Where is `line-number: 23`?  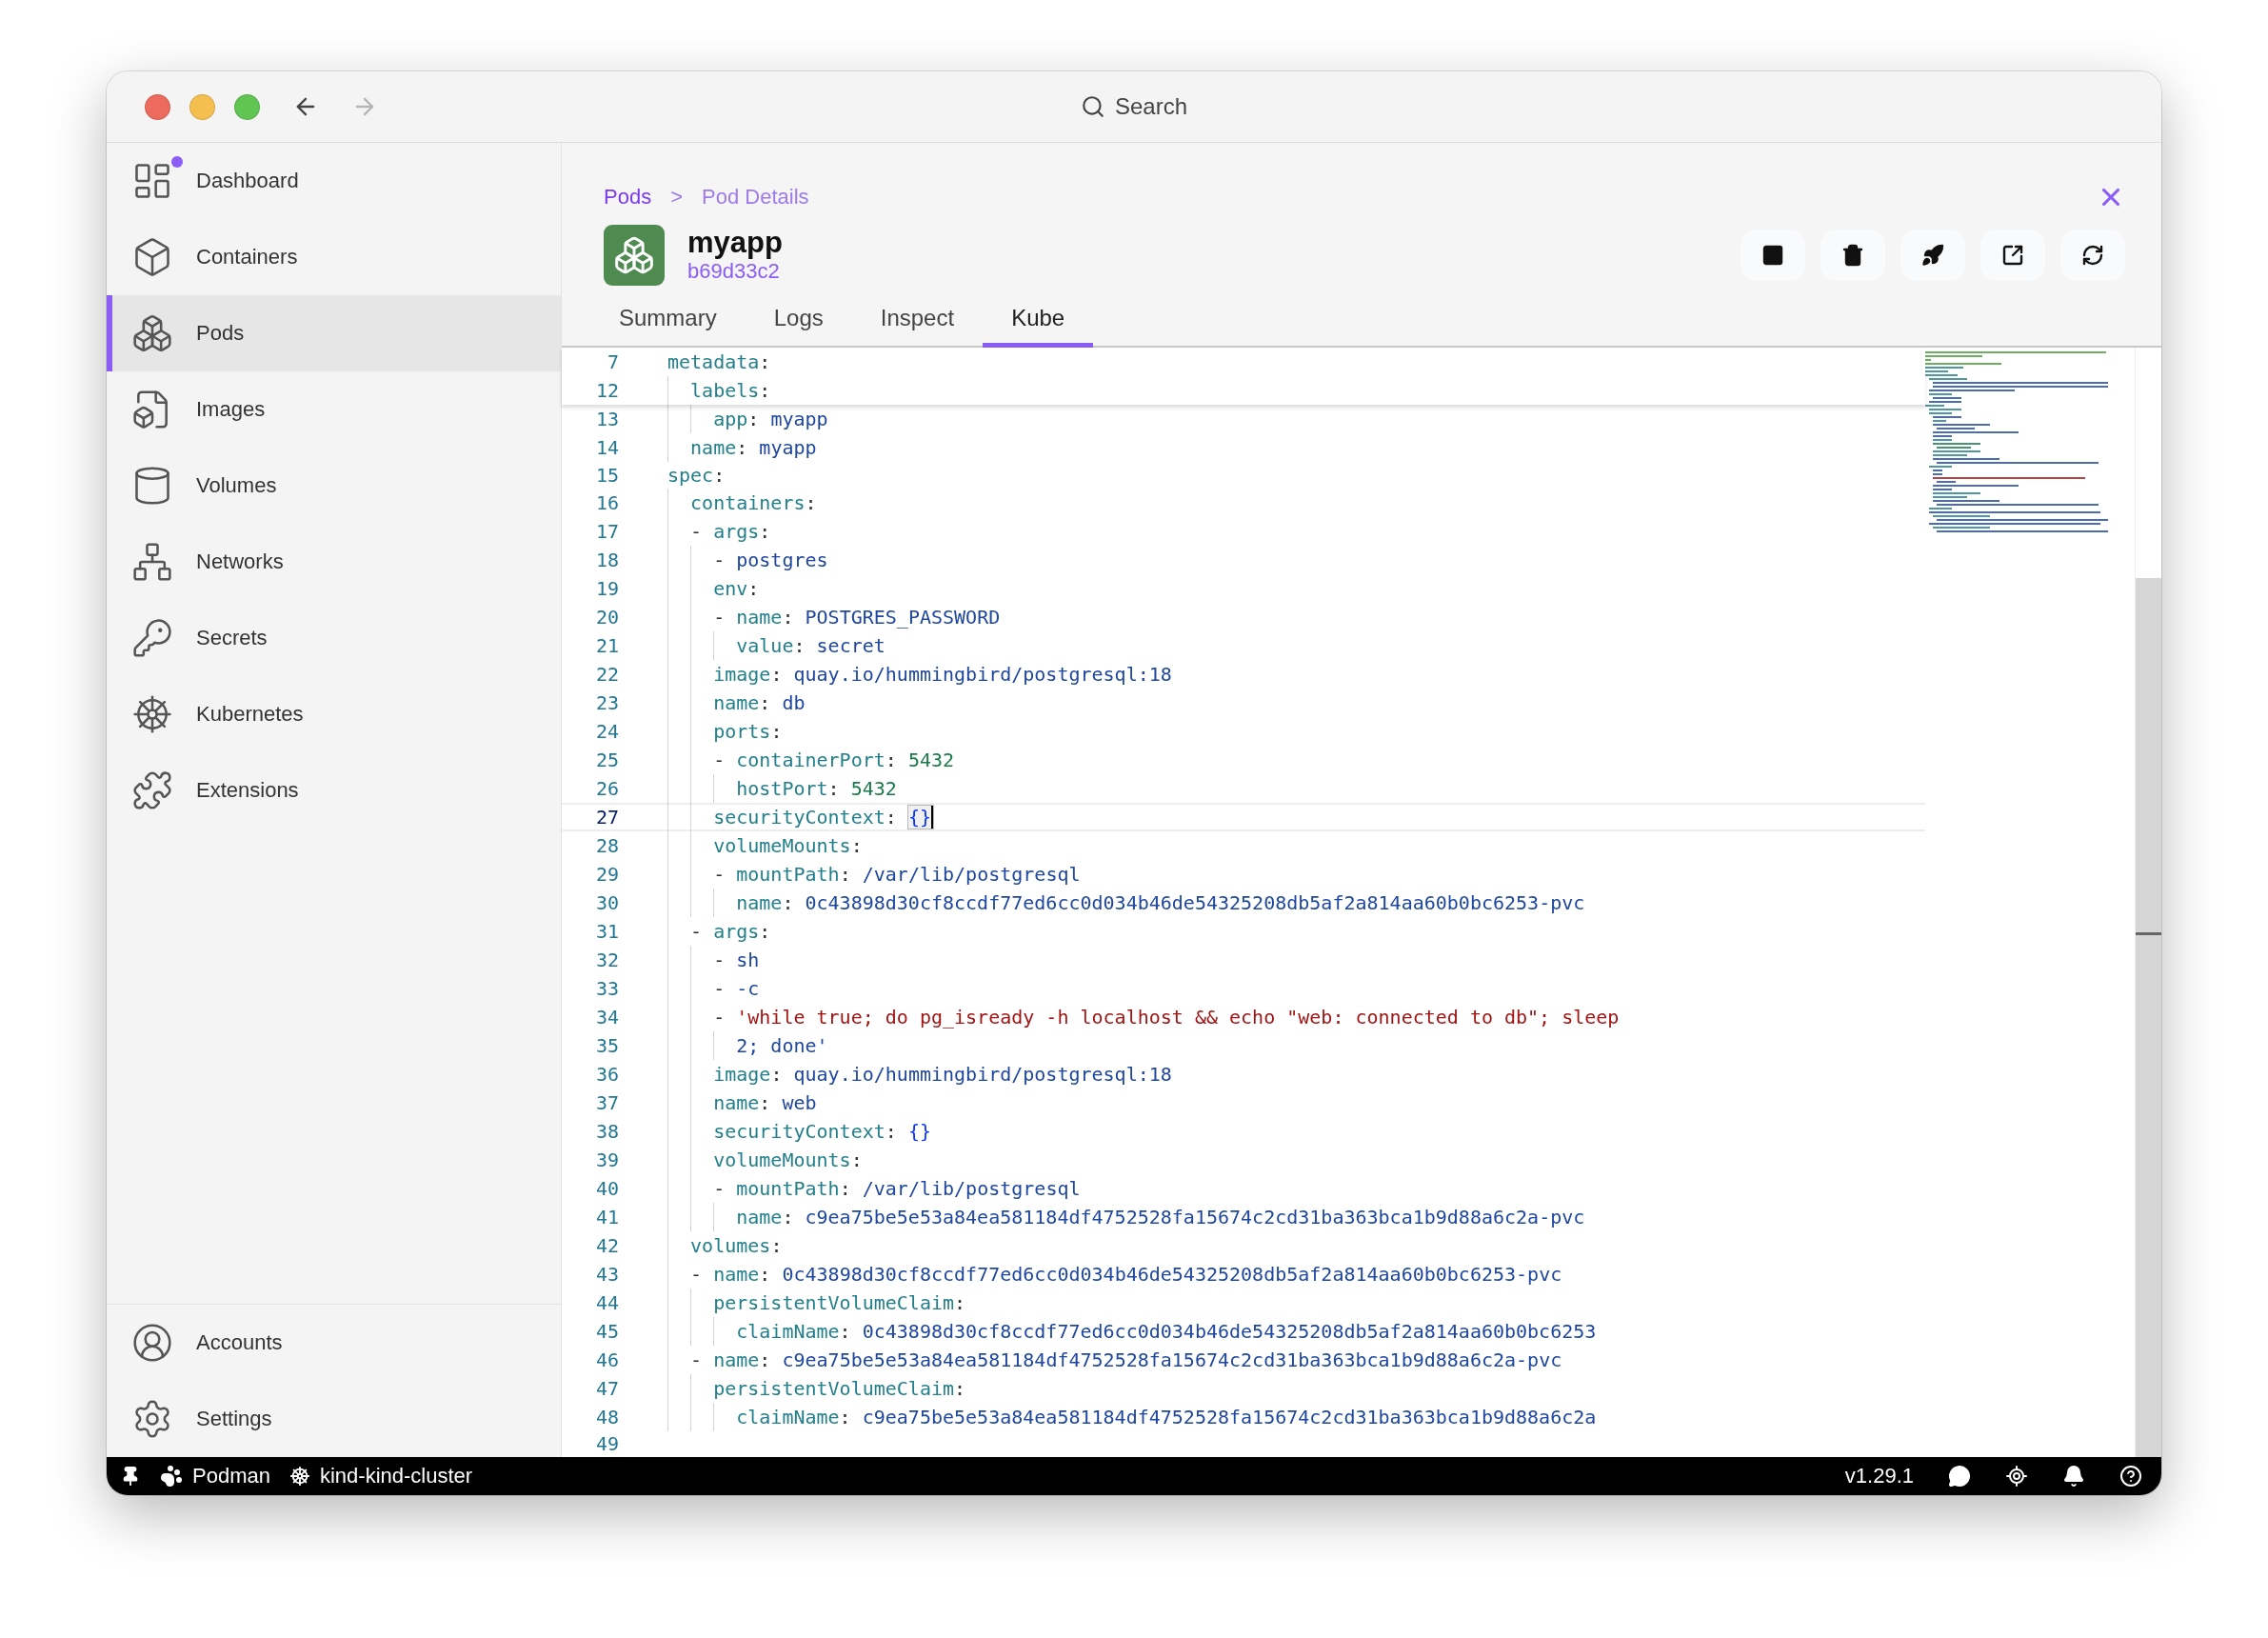
line-number: 23 is located at coordinates (606, 702).